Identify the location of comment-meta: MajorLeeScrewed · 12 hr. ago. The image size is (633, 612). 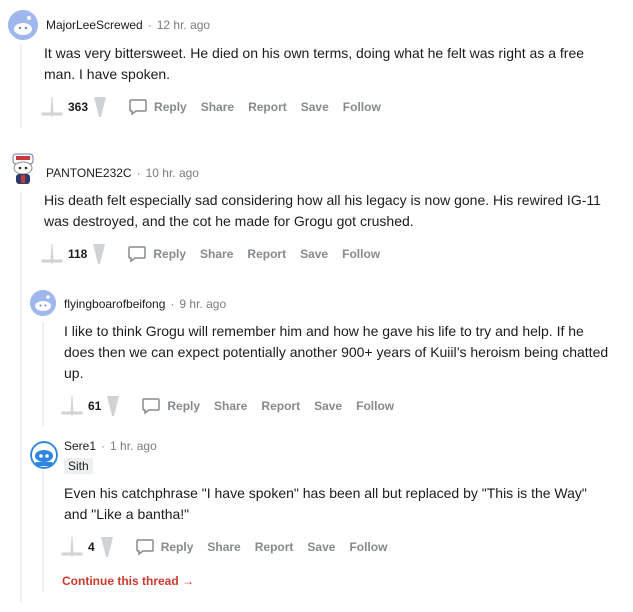
(128, 25).